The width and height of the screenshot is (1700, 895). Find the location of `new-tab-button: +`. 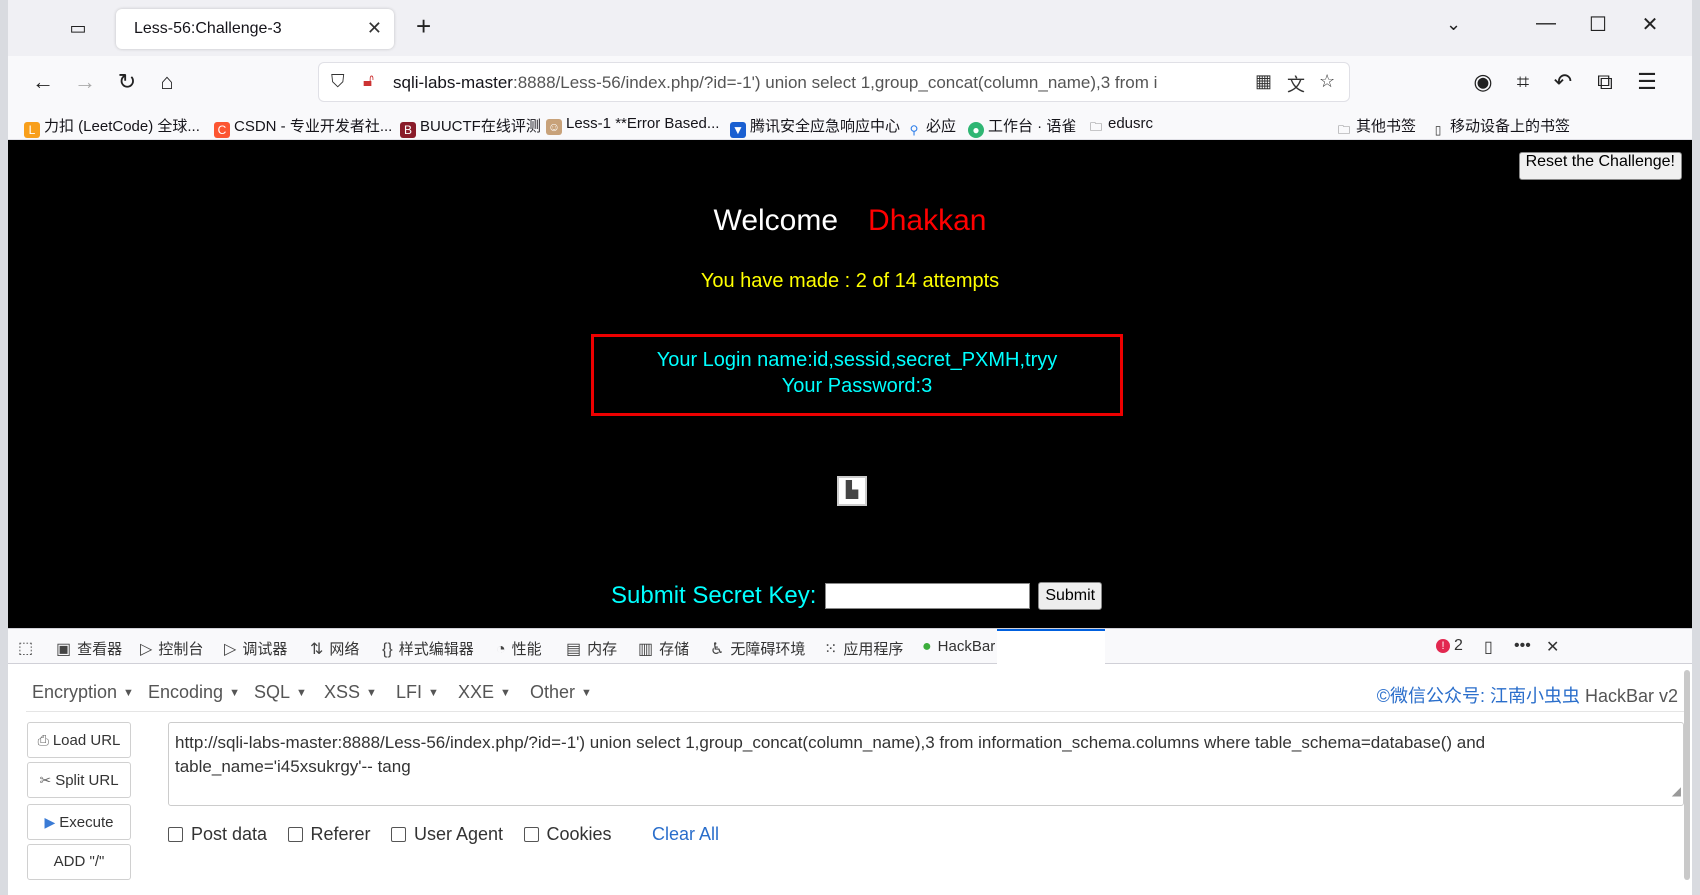

new-tab-button: + is located at coordinates (423, 26).